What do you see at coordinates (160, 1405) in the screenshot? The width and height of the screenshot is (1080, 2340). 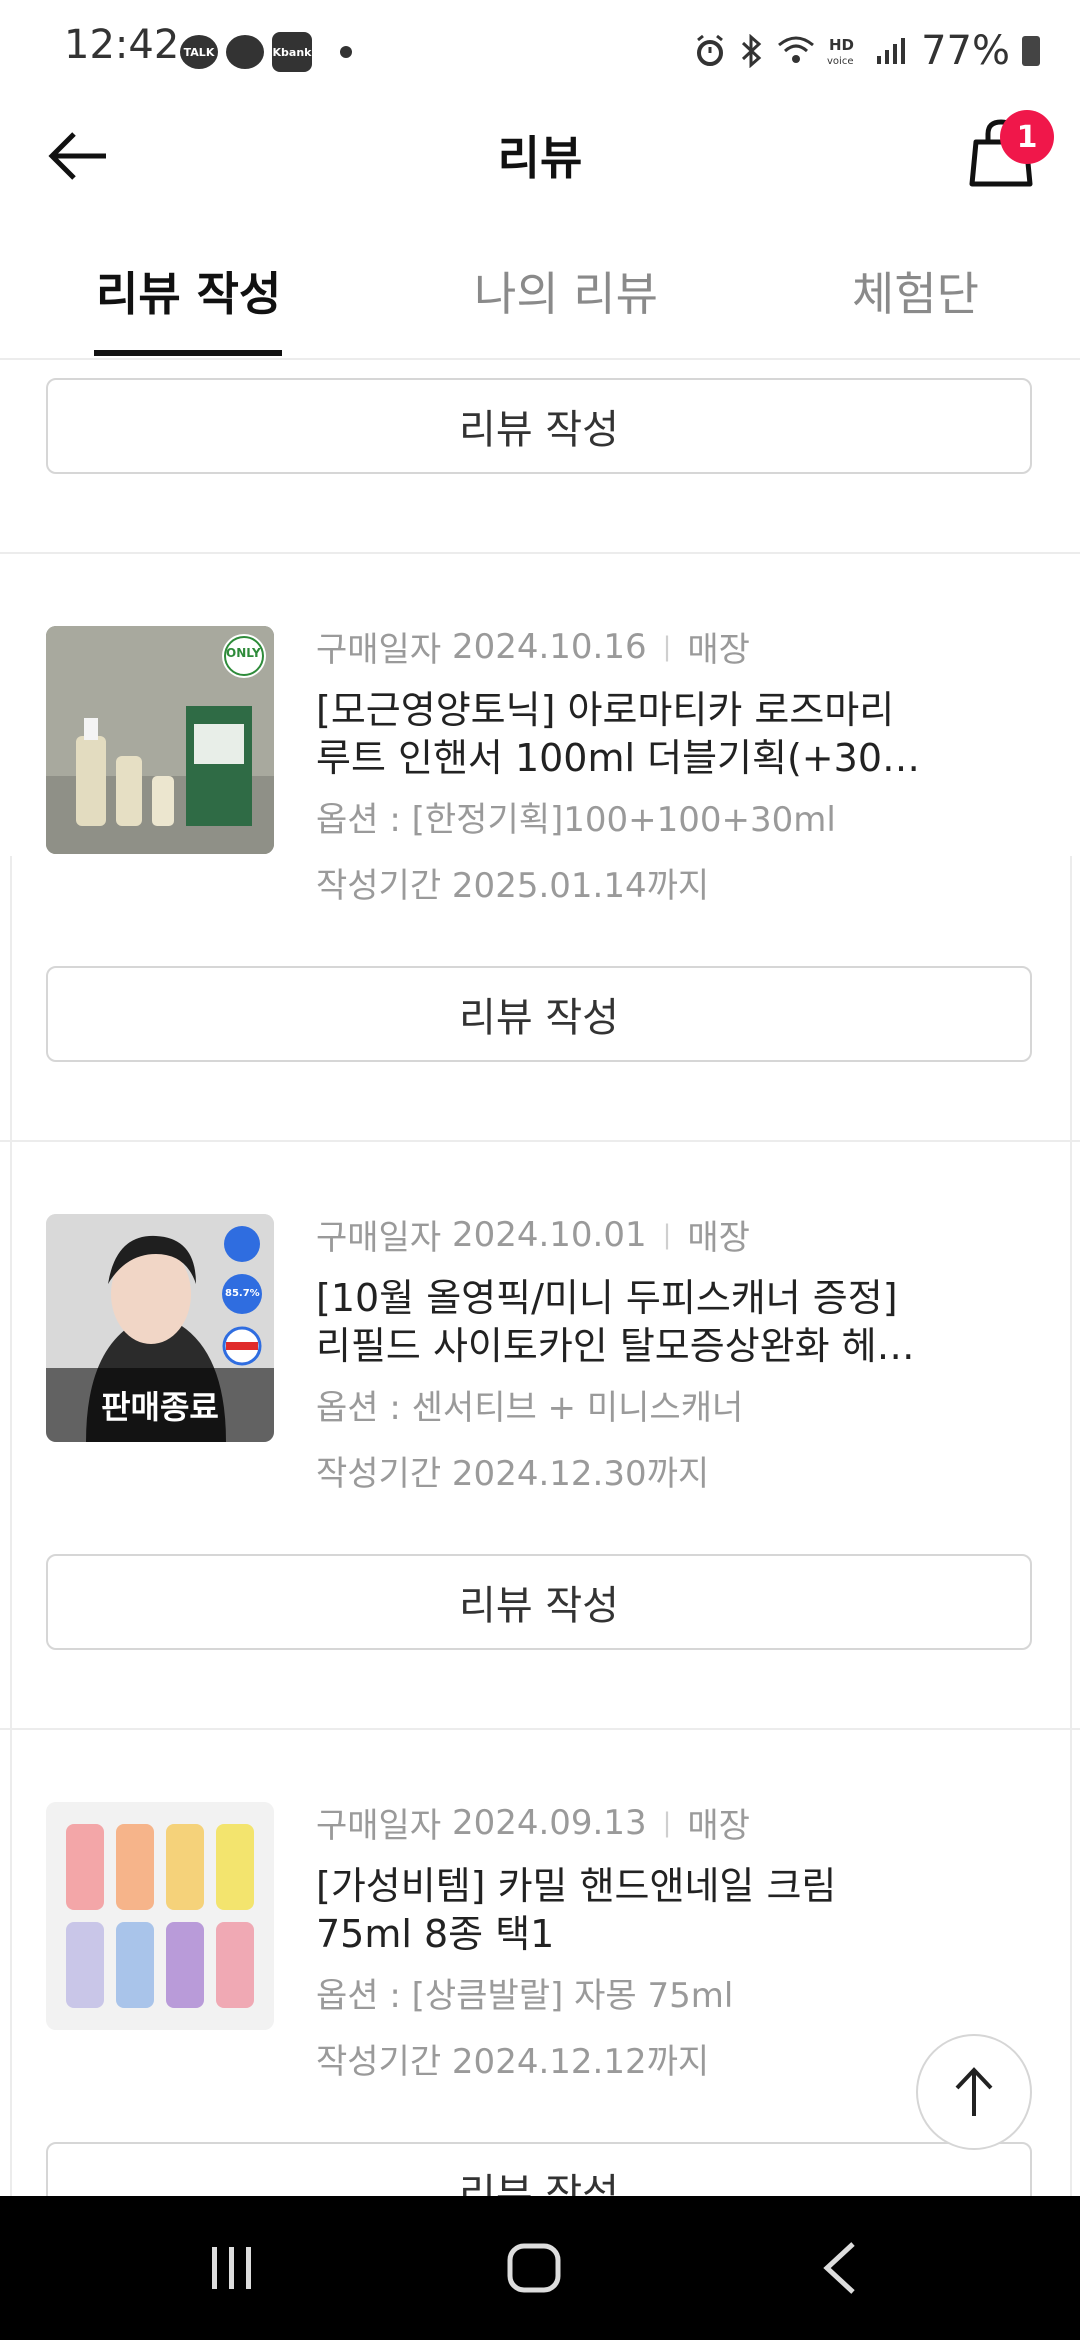 I see `sold-out-label: 판매종료` at bounding box center [160, 1405].